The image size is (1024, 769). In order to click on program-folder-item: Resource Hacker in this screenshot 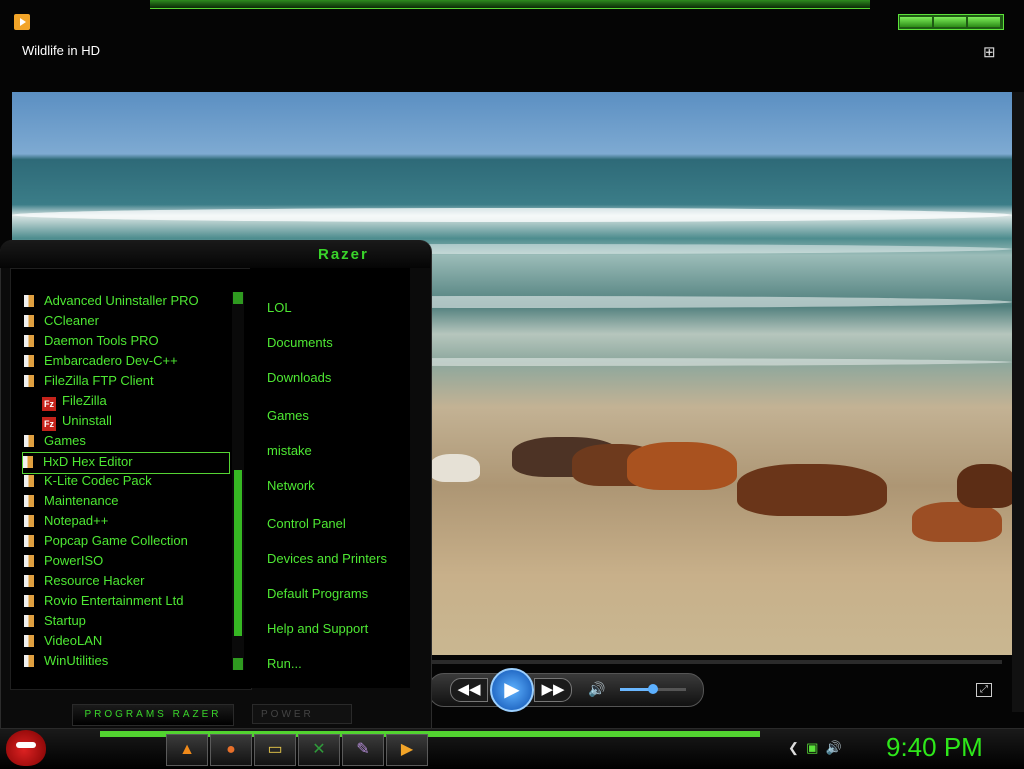, I will do `click(84, 582)`.